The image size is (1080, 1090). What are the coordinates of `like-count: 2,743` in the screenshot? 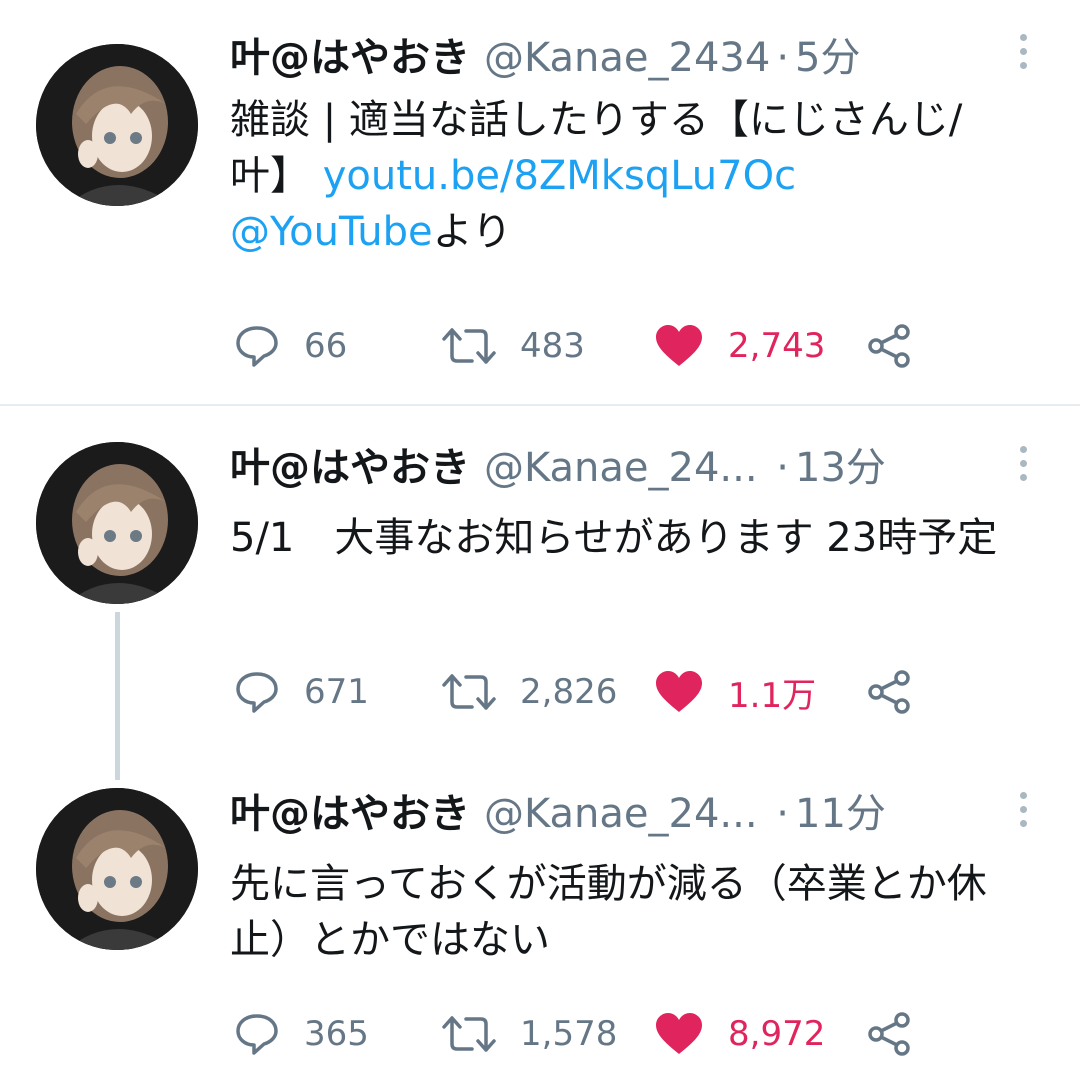 It's located at (777, 346).